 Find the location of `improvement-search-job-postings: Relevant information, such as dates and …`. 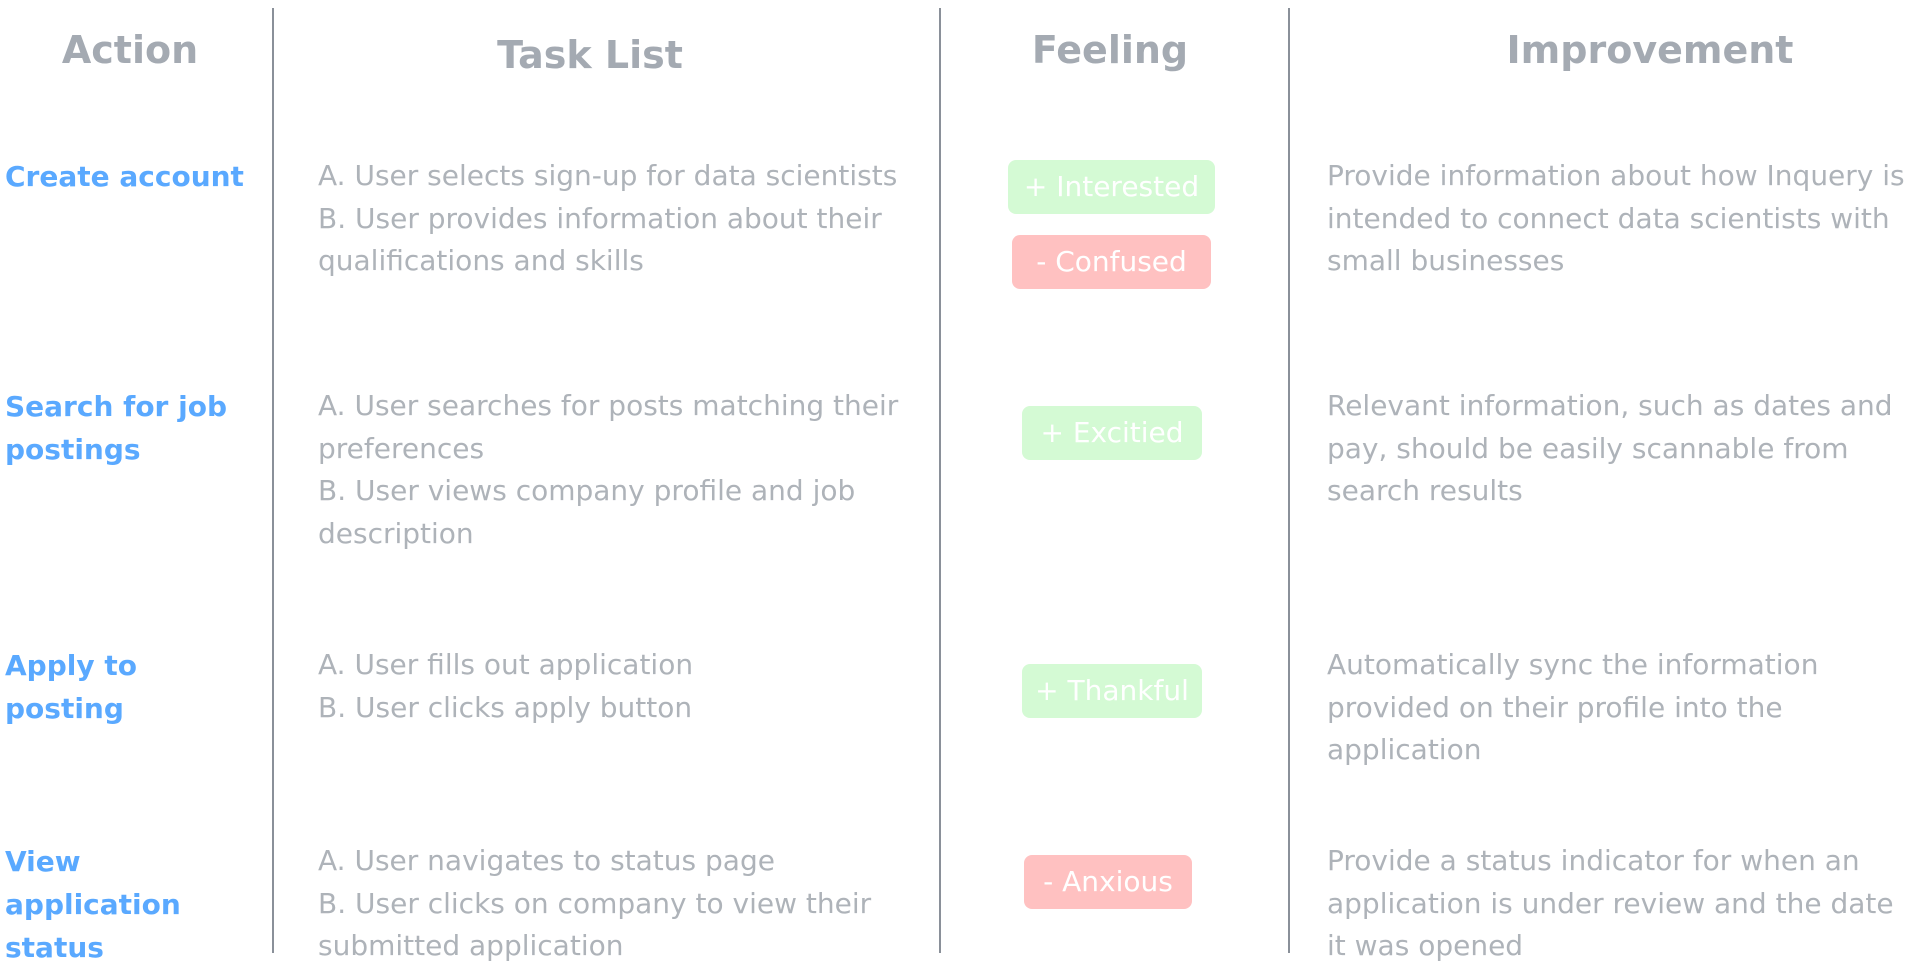

improvement-search-job-postings: Relevant information, such as dates and … is located at coordinates (1610, 448).